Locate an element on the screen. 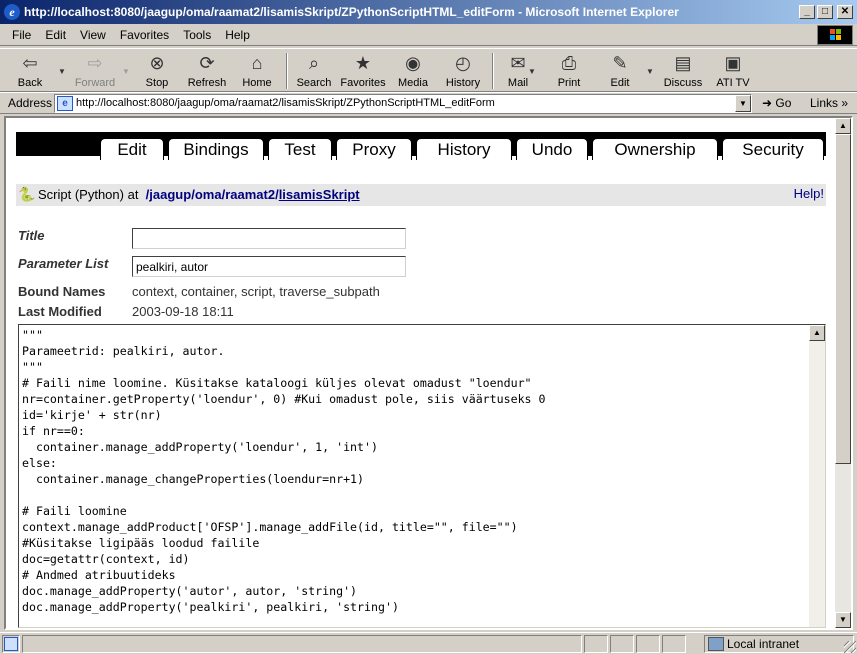  search-button: ⌕ Search is located at coordinates (314, 71).